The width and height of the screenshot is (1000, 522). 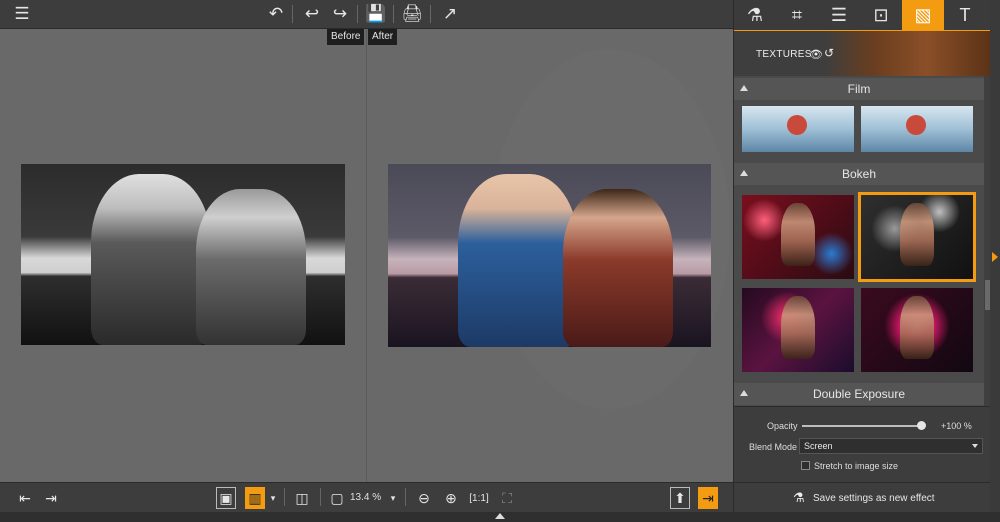 What do you see at coordinates (816, 54) in the screenshot?
I see `eye-icon: 👁` at bounding box center [816, 54].